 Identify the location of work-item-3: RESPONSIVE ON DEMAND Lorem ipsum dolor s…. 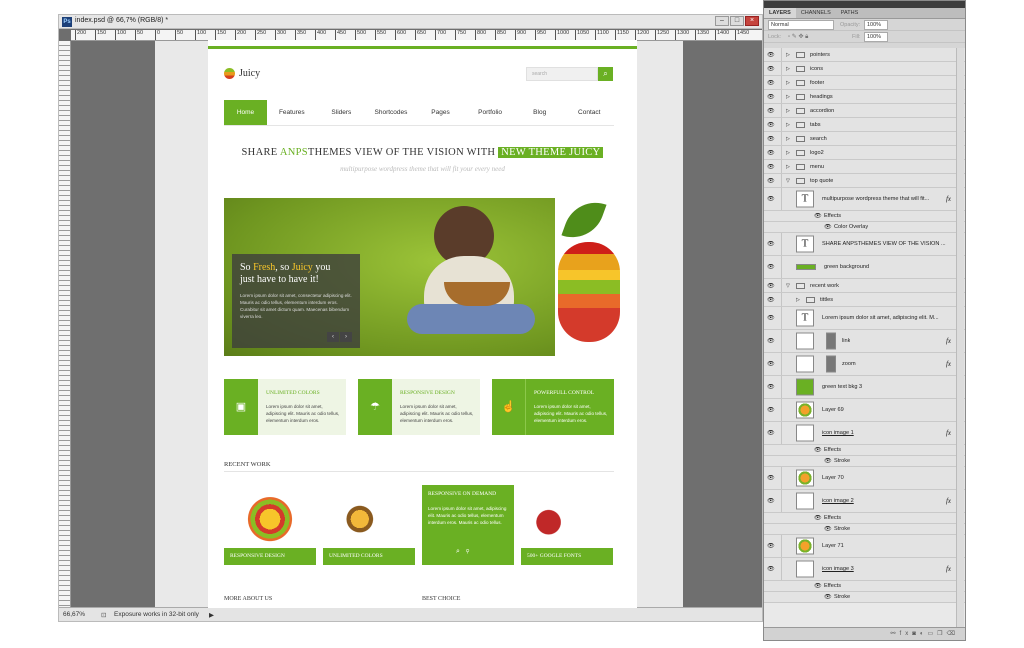
(468, 525).